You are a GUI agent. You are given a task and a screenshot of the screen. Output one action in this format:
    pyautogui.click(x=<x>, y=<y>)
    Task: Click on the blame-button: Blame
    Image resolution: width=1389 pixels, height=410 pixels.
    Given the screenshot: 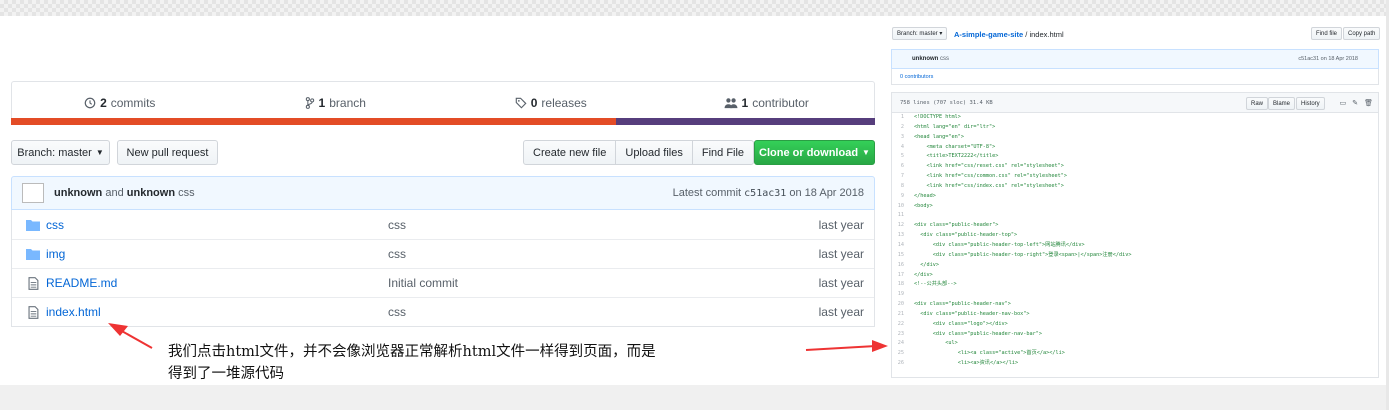 What is the action you would take?
    pyautogui.click(x=1282, y=103)
    